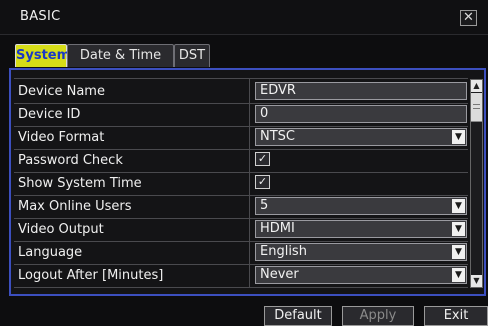  What do you see at coordinates (80, 183) in the screenshot?
I see `show-system-time-label: Show System Time` at bounding box center [80, 183].